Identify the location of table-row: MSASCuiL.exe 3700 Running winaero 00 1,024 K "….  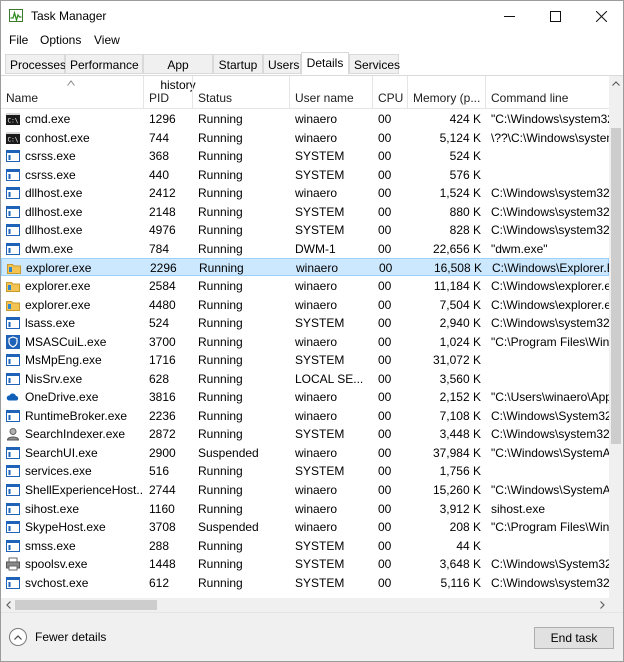
(305, 342).